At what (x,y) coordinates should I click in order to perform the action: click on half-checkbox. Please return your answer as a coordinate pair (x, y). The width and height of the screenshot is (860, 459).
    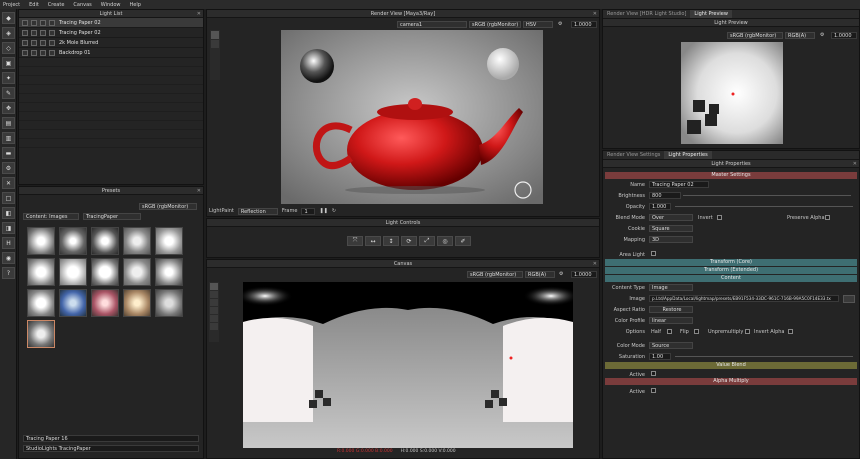
    Looking at the image, I should click on (669, 331).